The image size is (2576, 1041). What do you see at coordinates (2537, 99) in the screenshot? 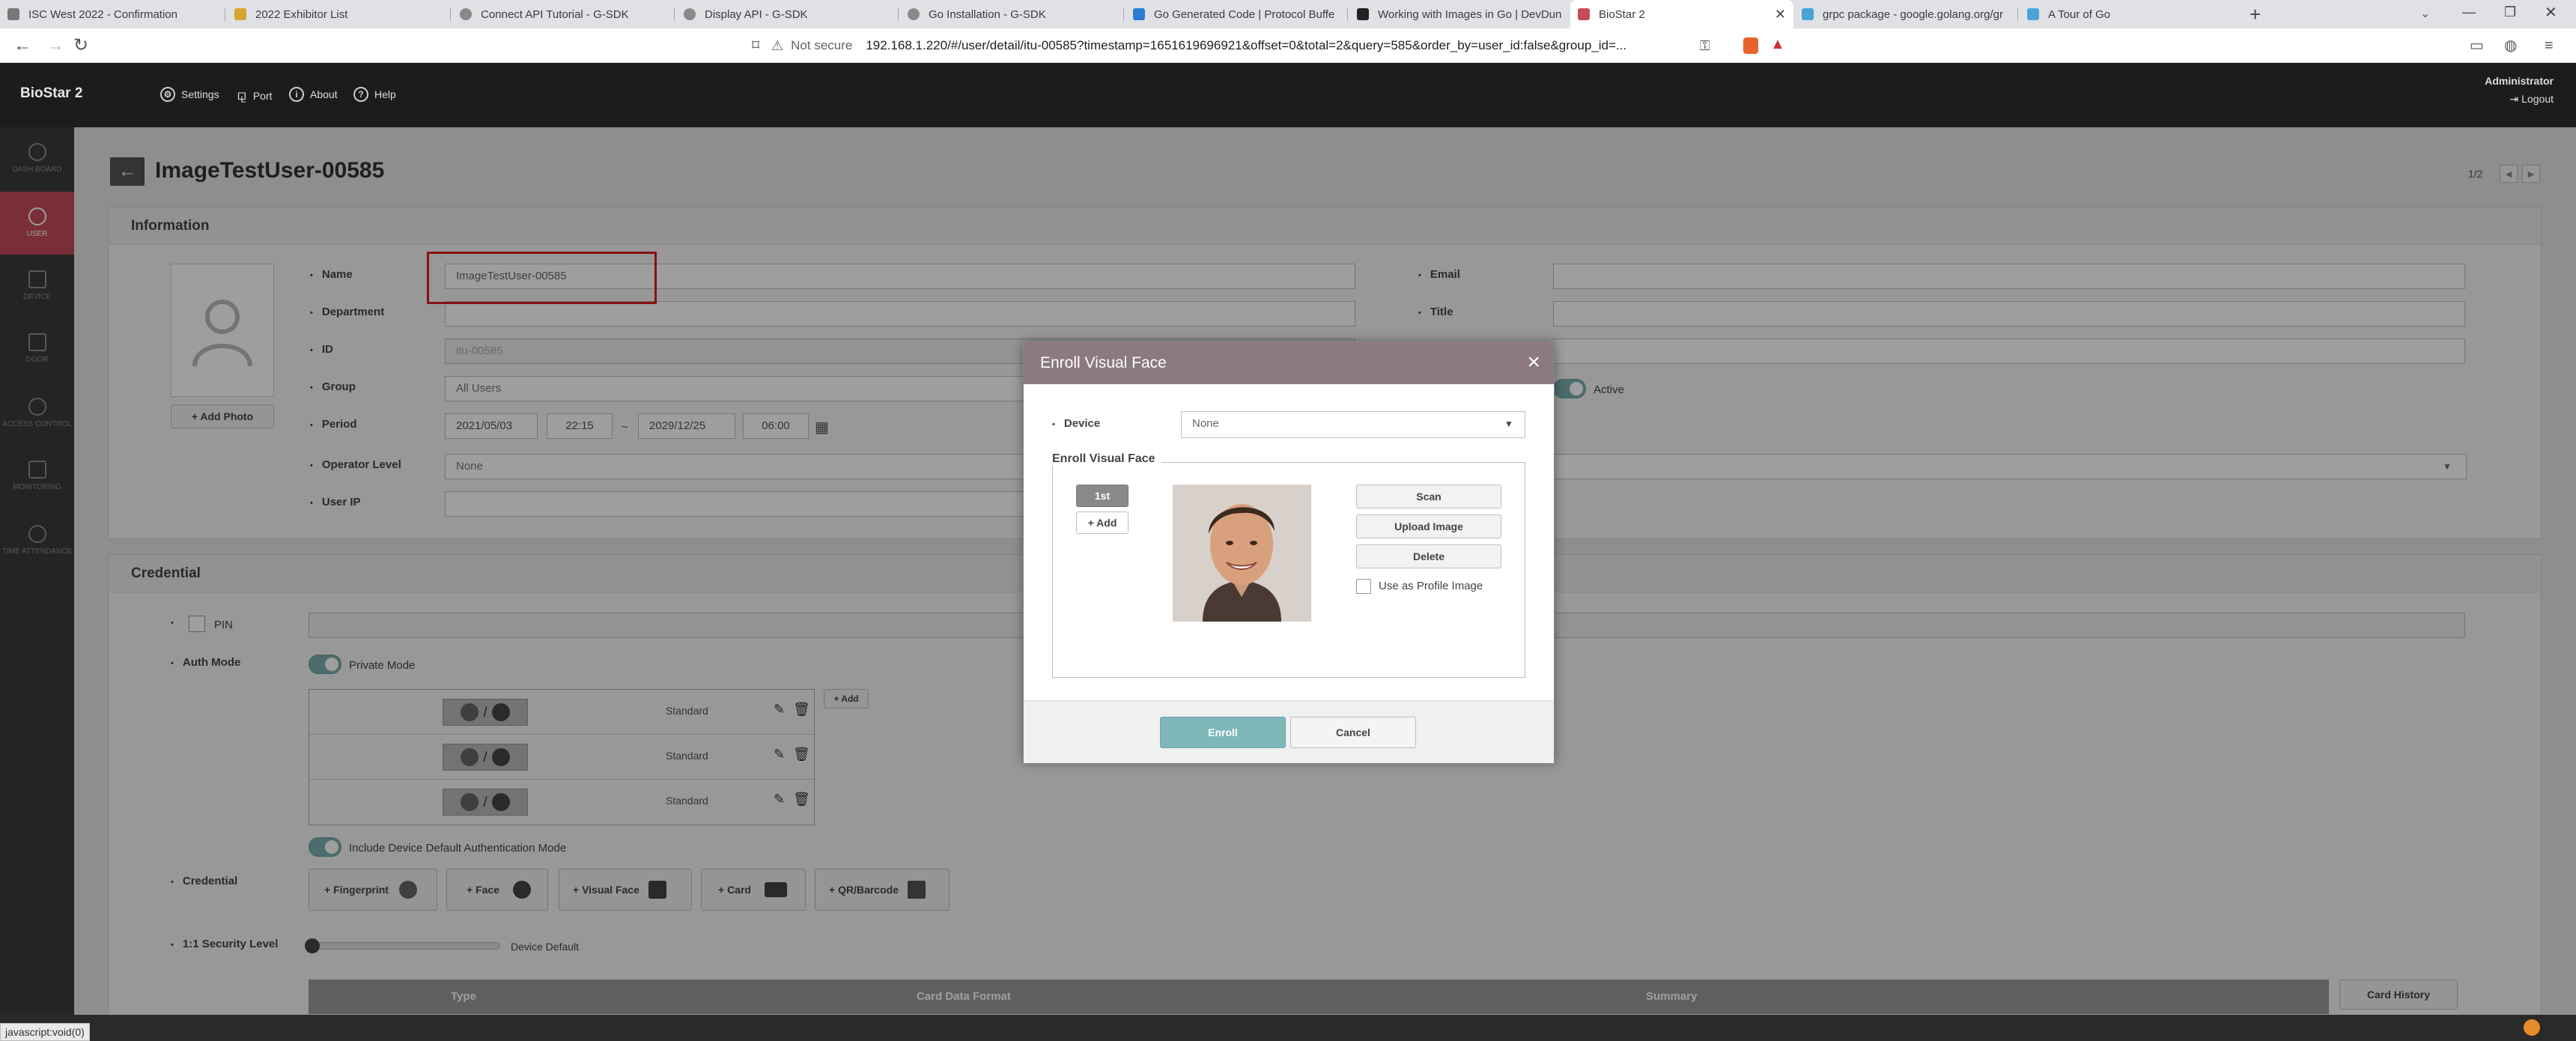
I see `logout-label: Logout` at bounding box center [2537, 99].